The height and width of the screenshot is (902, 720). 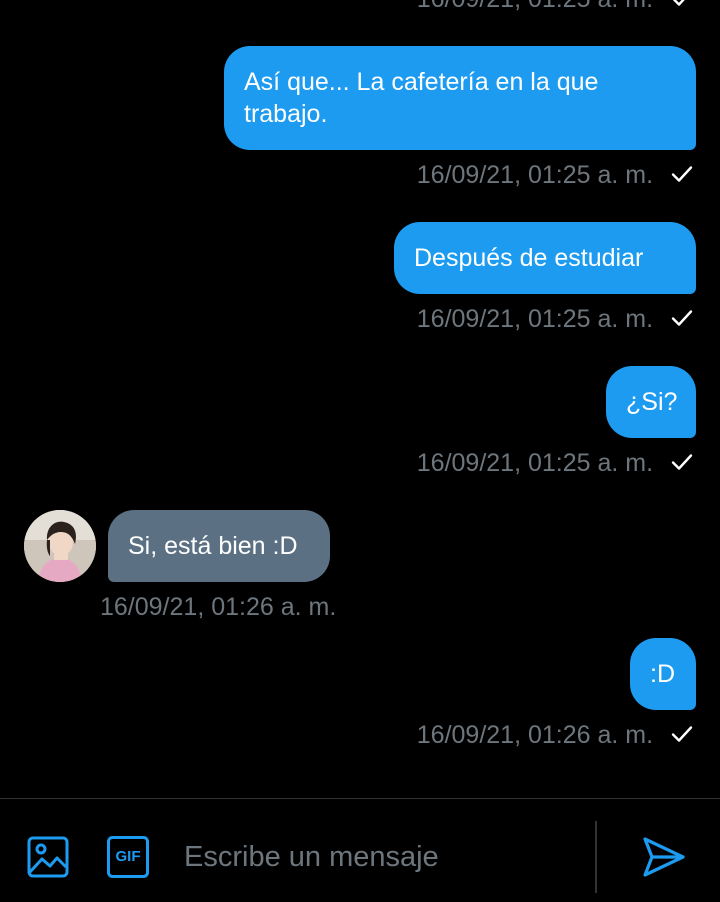 I want to click on message-input, so click(x=384, y=857).